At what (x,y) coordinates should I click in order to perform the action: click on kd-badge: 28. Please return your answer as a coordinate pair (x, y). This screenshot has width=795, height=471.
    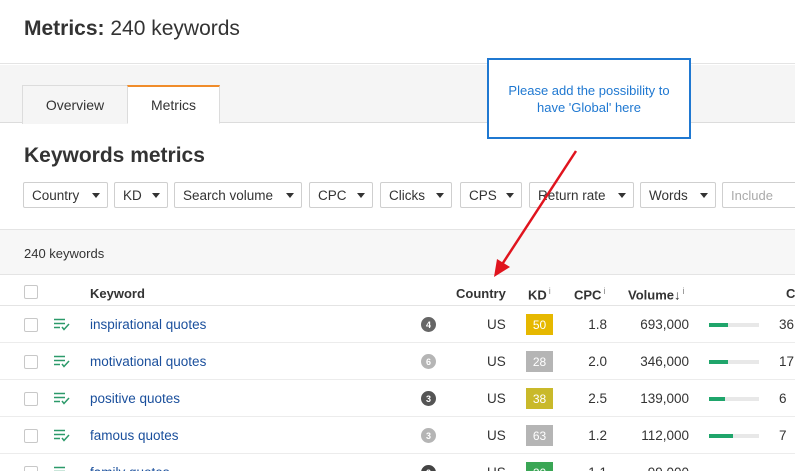
    Looking at the image, I should click on (539, 361).